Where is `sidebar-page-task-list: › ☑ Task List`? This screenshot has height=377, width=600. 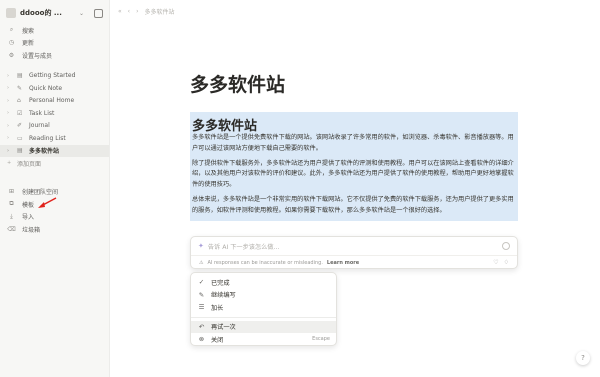
sidebar-page-task-list: › ☑ Task List is located at coordinates (54, 113).